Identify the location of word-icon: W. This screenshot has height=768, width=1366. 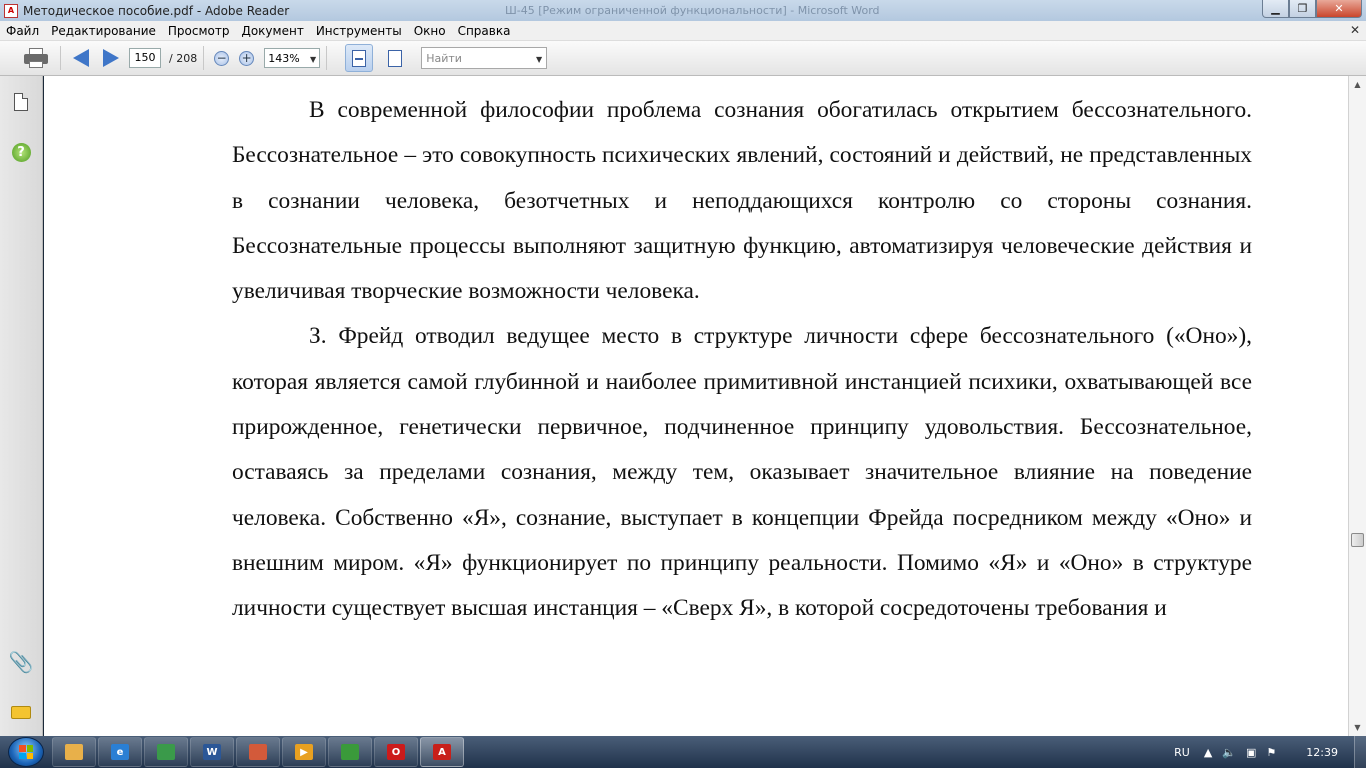
(212, 752).